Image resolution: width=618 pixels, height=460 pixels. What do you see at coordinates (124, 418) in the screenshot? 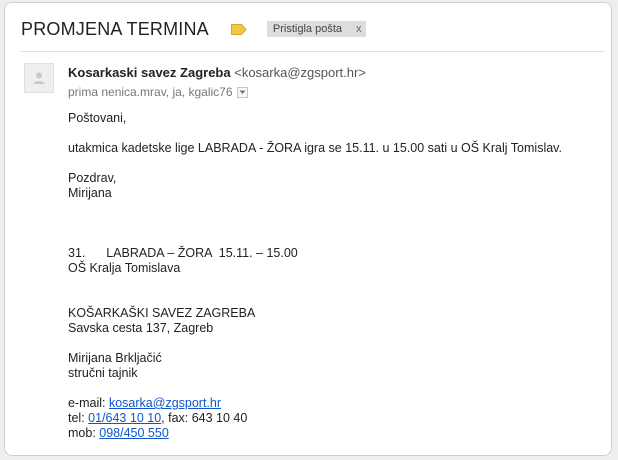
I see `tel-link: 01/643 10 10` at bounding box center [124, 418].